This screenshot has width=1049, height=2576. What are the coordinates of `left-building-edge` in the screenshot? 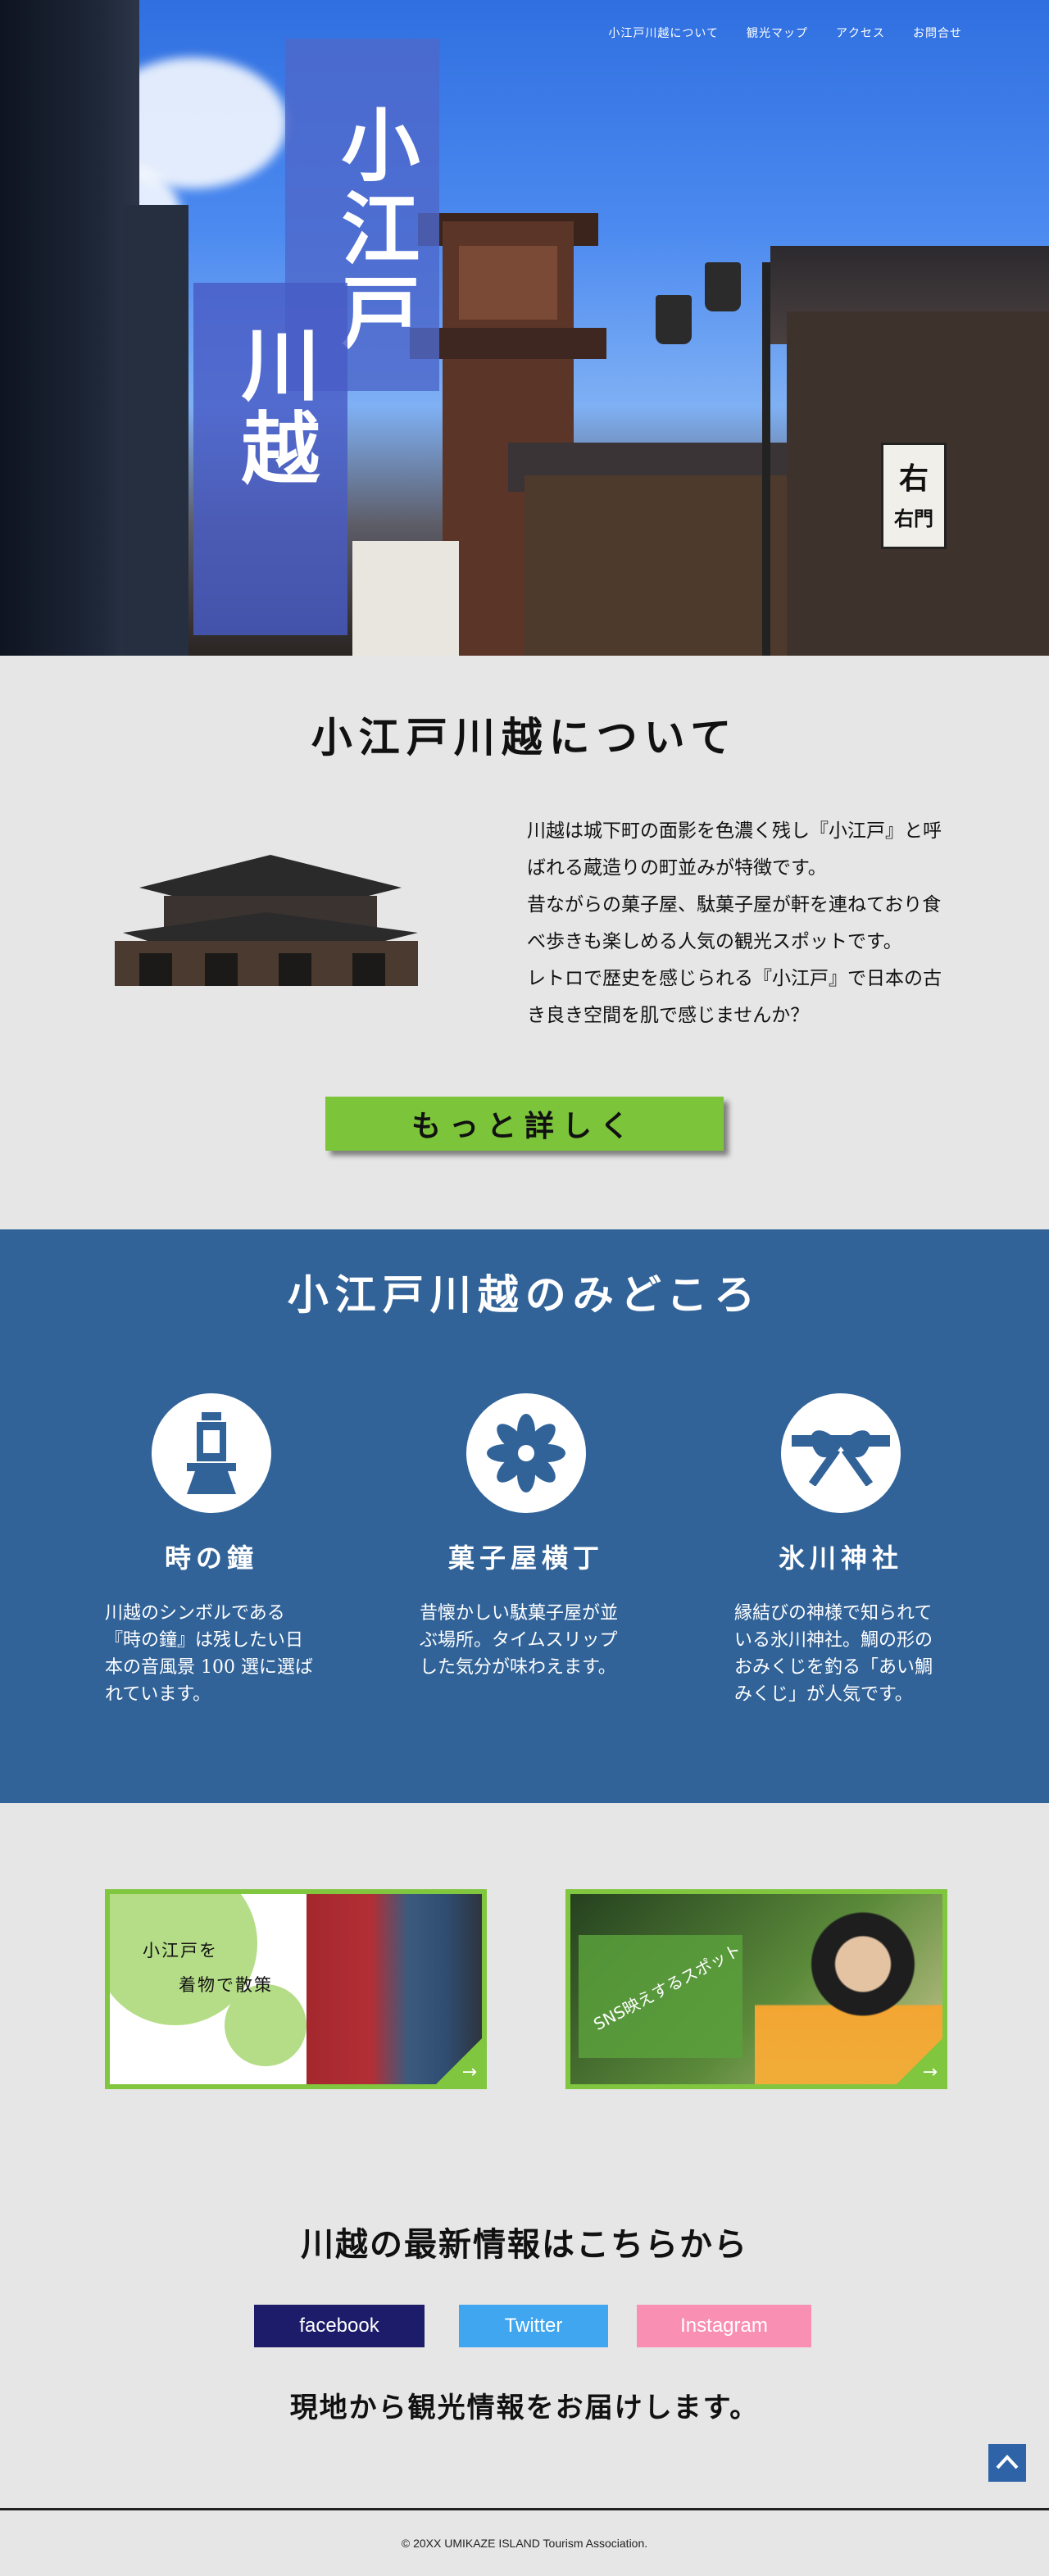 It's located at (156, 430).